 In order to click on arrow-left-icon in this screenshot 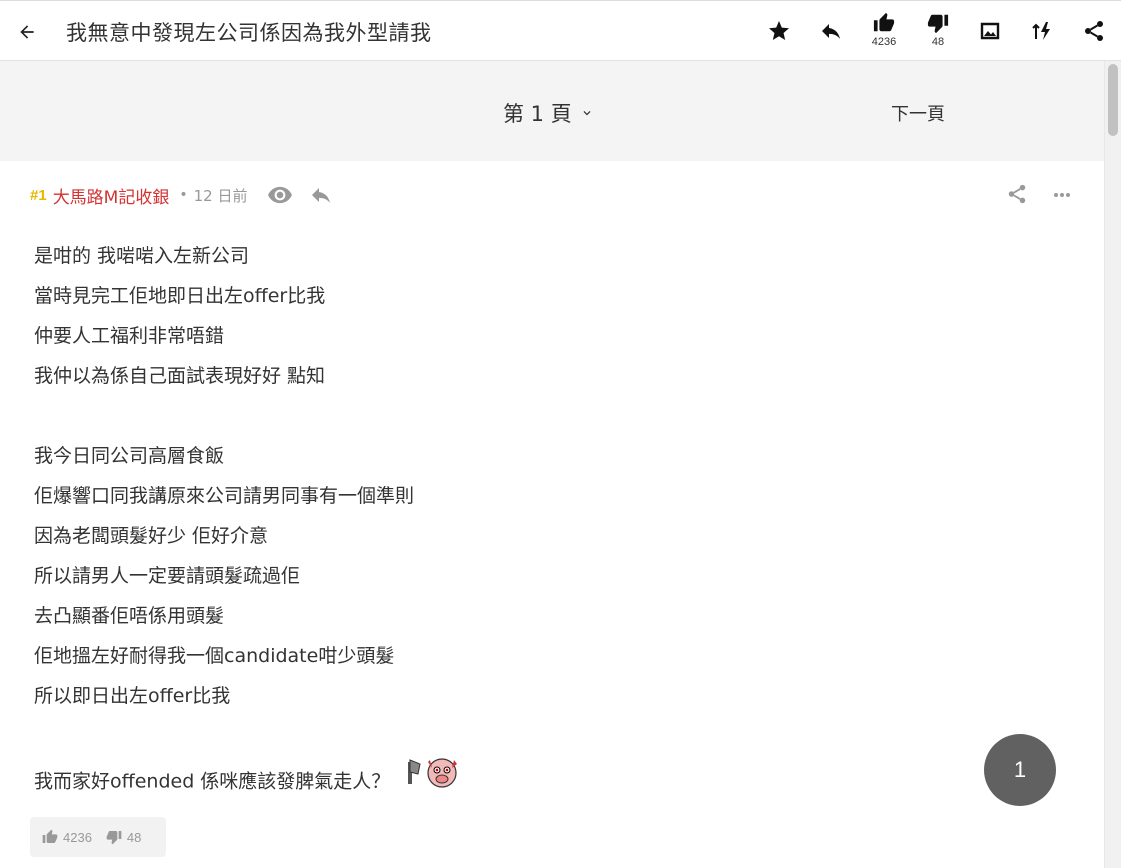, I will do `click(27, 32)`.